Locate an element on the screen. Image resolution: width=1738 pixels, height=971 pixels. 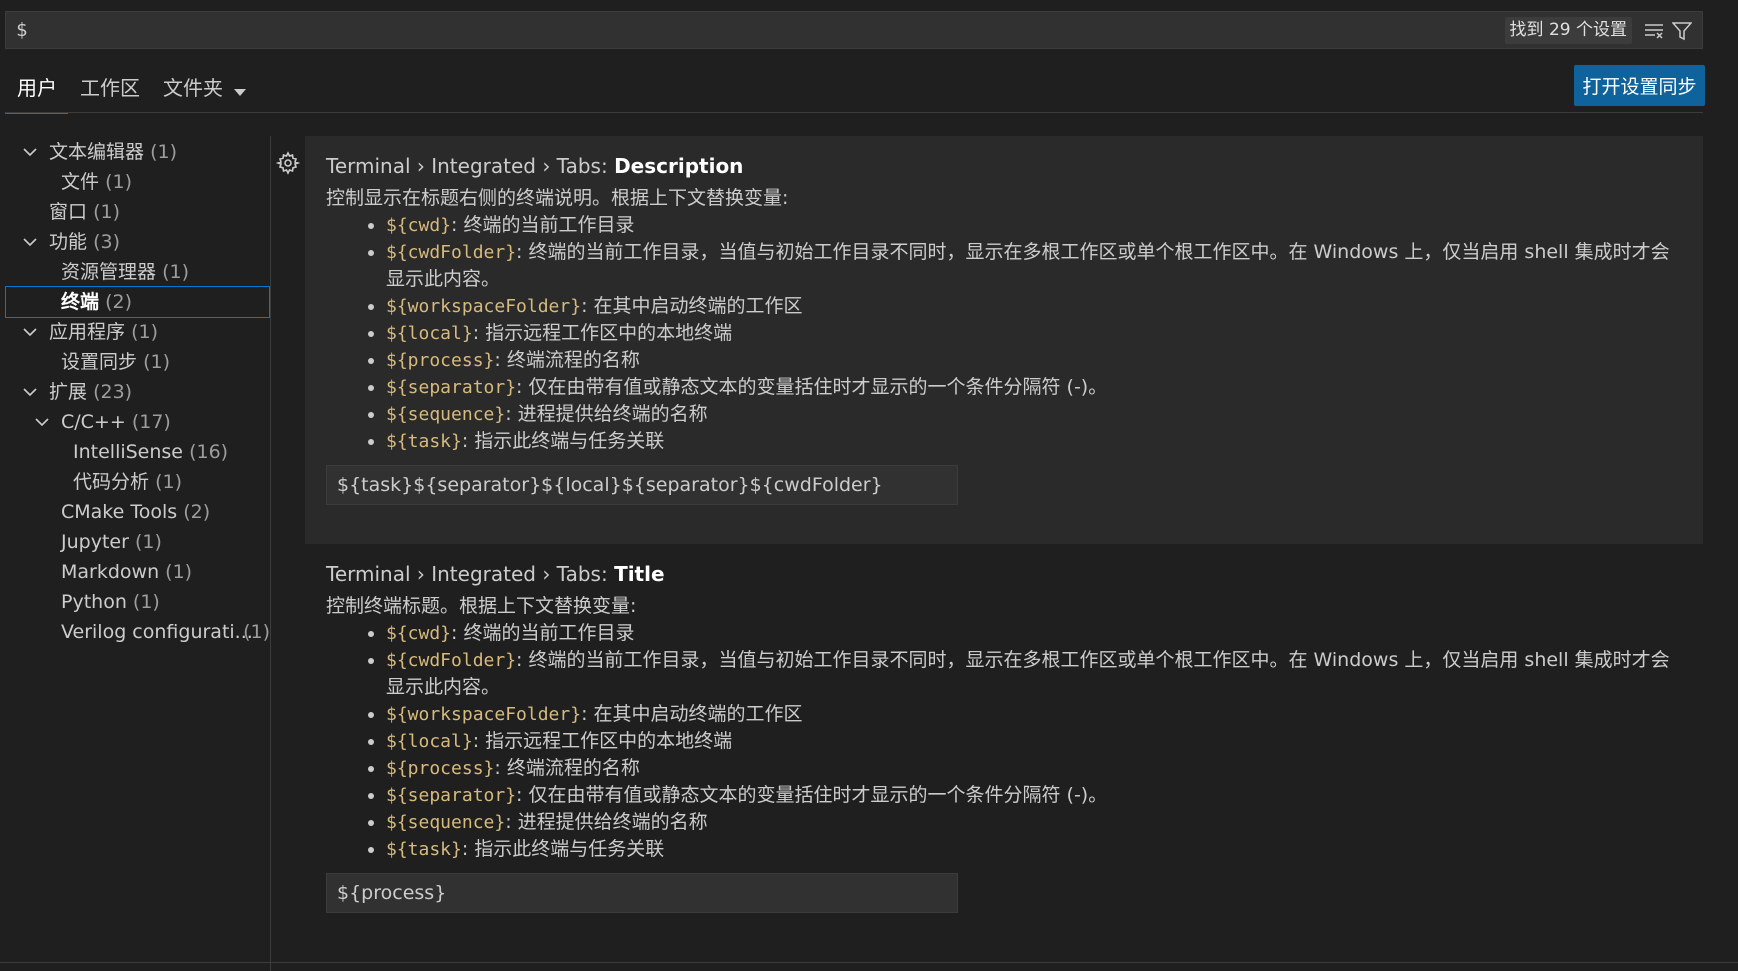
setting-category: Terminal › Integrated › Tabs: is located at coordinates (470, 166).